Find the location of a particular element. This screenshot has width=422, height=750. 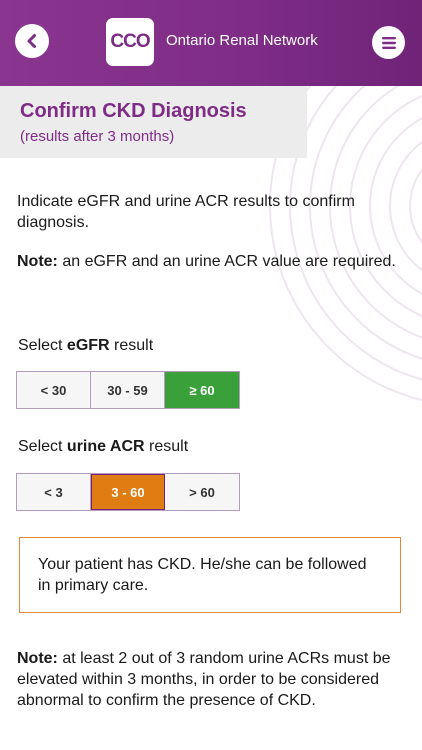

page-subtitle: (results after 3 months) is located at coordinates (97, 136).